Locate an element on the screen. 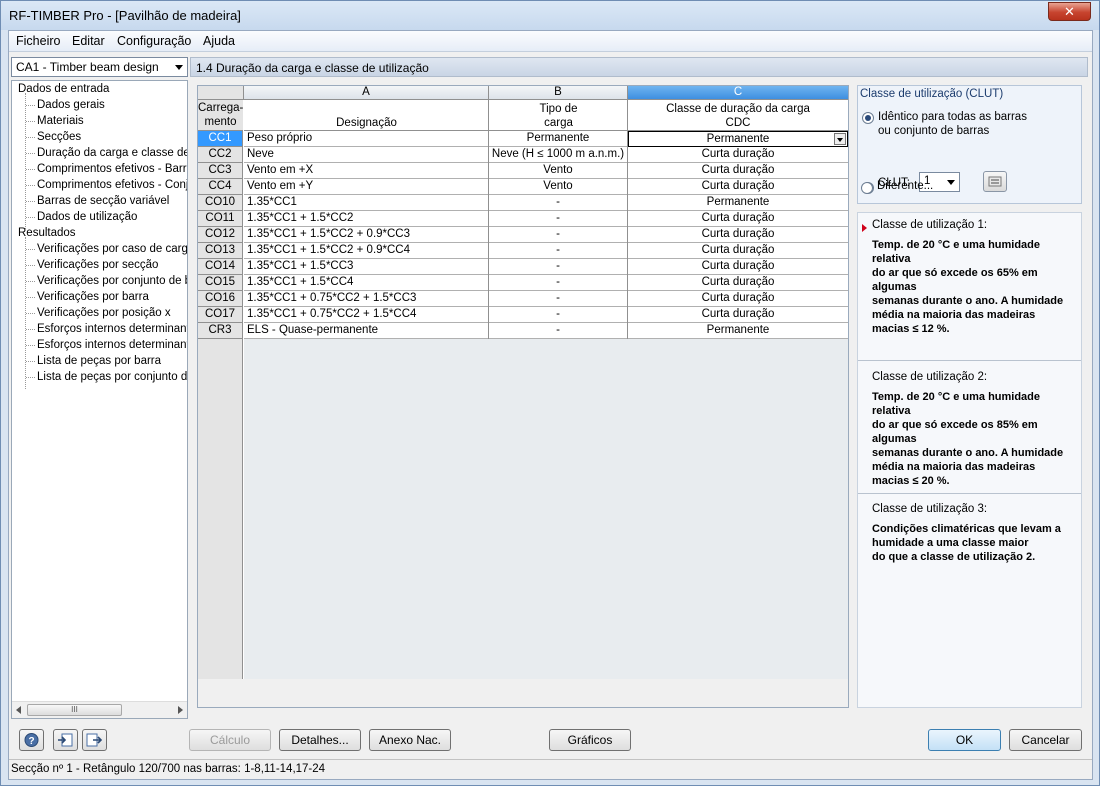 The width and height of the screenshot is (1100, 786). load-case-id: CO14 is located at coordinates (220, 267).